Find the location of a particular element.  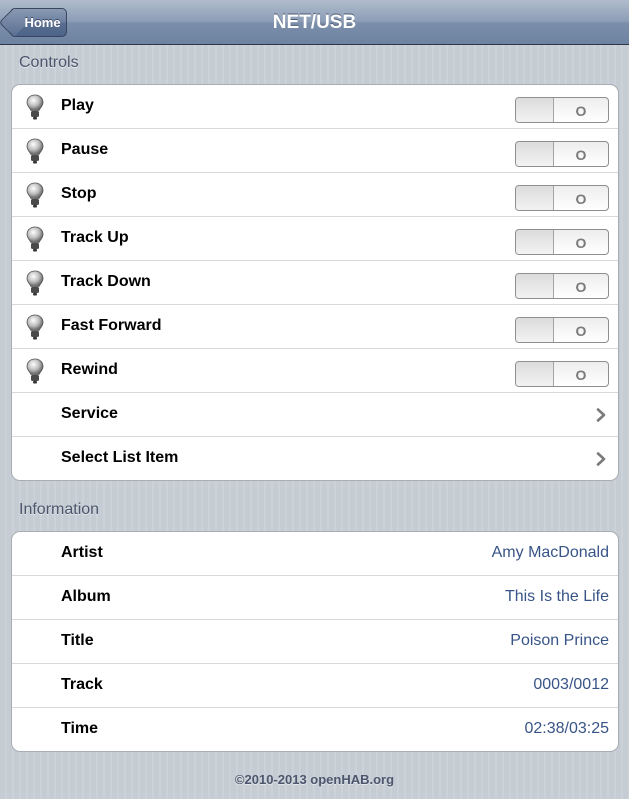

info-value: Poison Prince is located at coordinates (559, 640).